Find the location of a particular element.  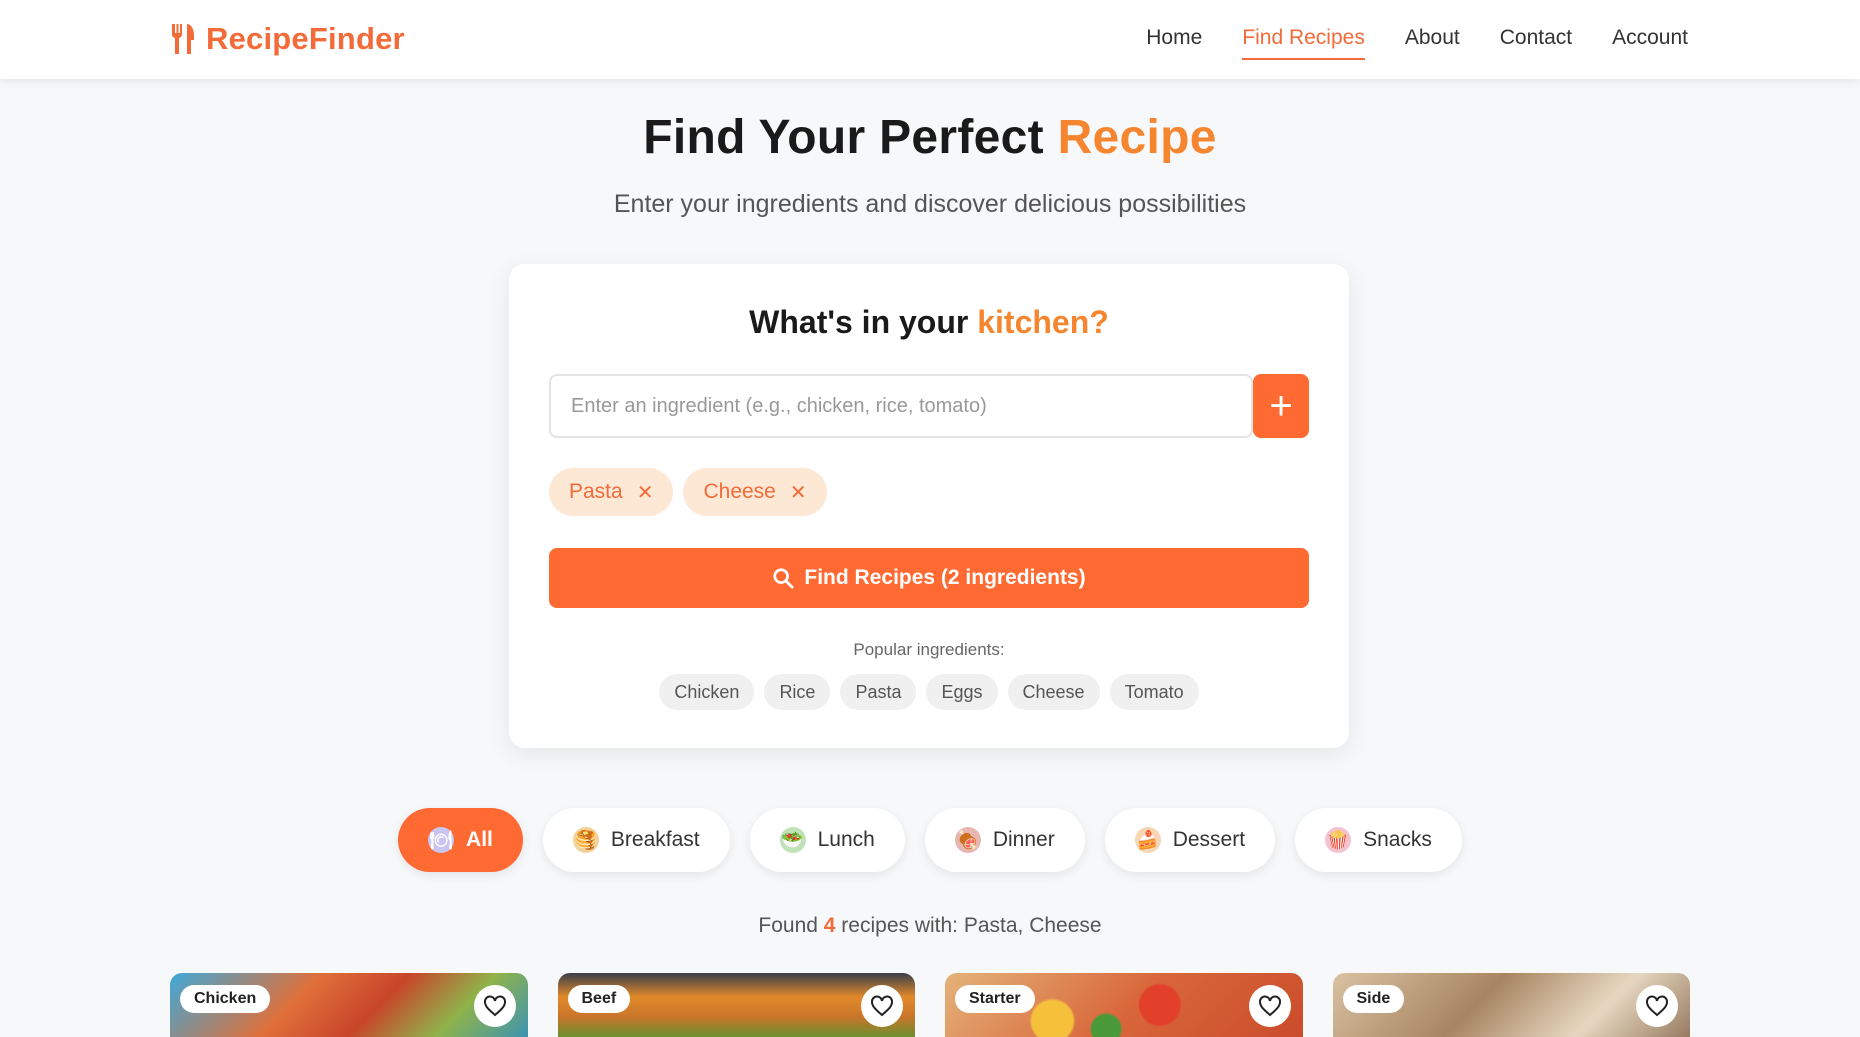

ingredient-tag-cheese: Cheese ✕ is located at coordinates (755, 492).